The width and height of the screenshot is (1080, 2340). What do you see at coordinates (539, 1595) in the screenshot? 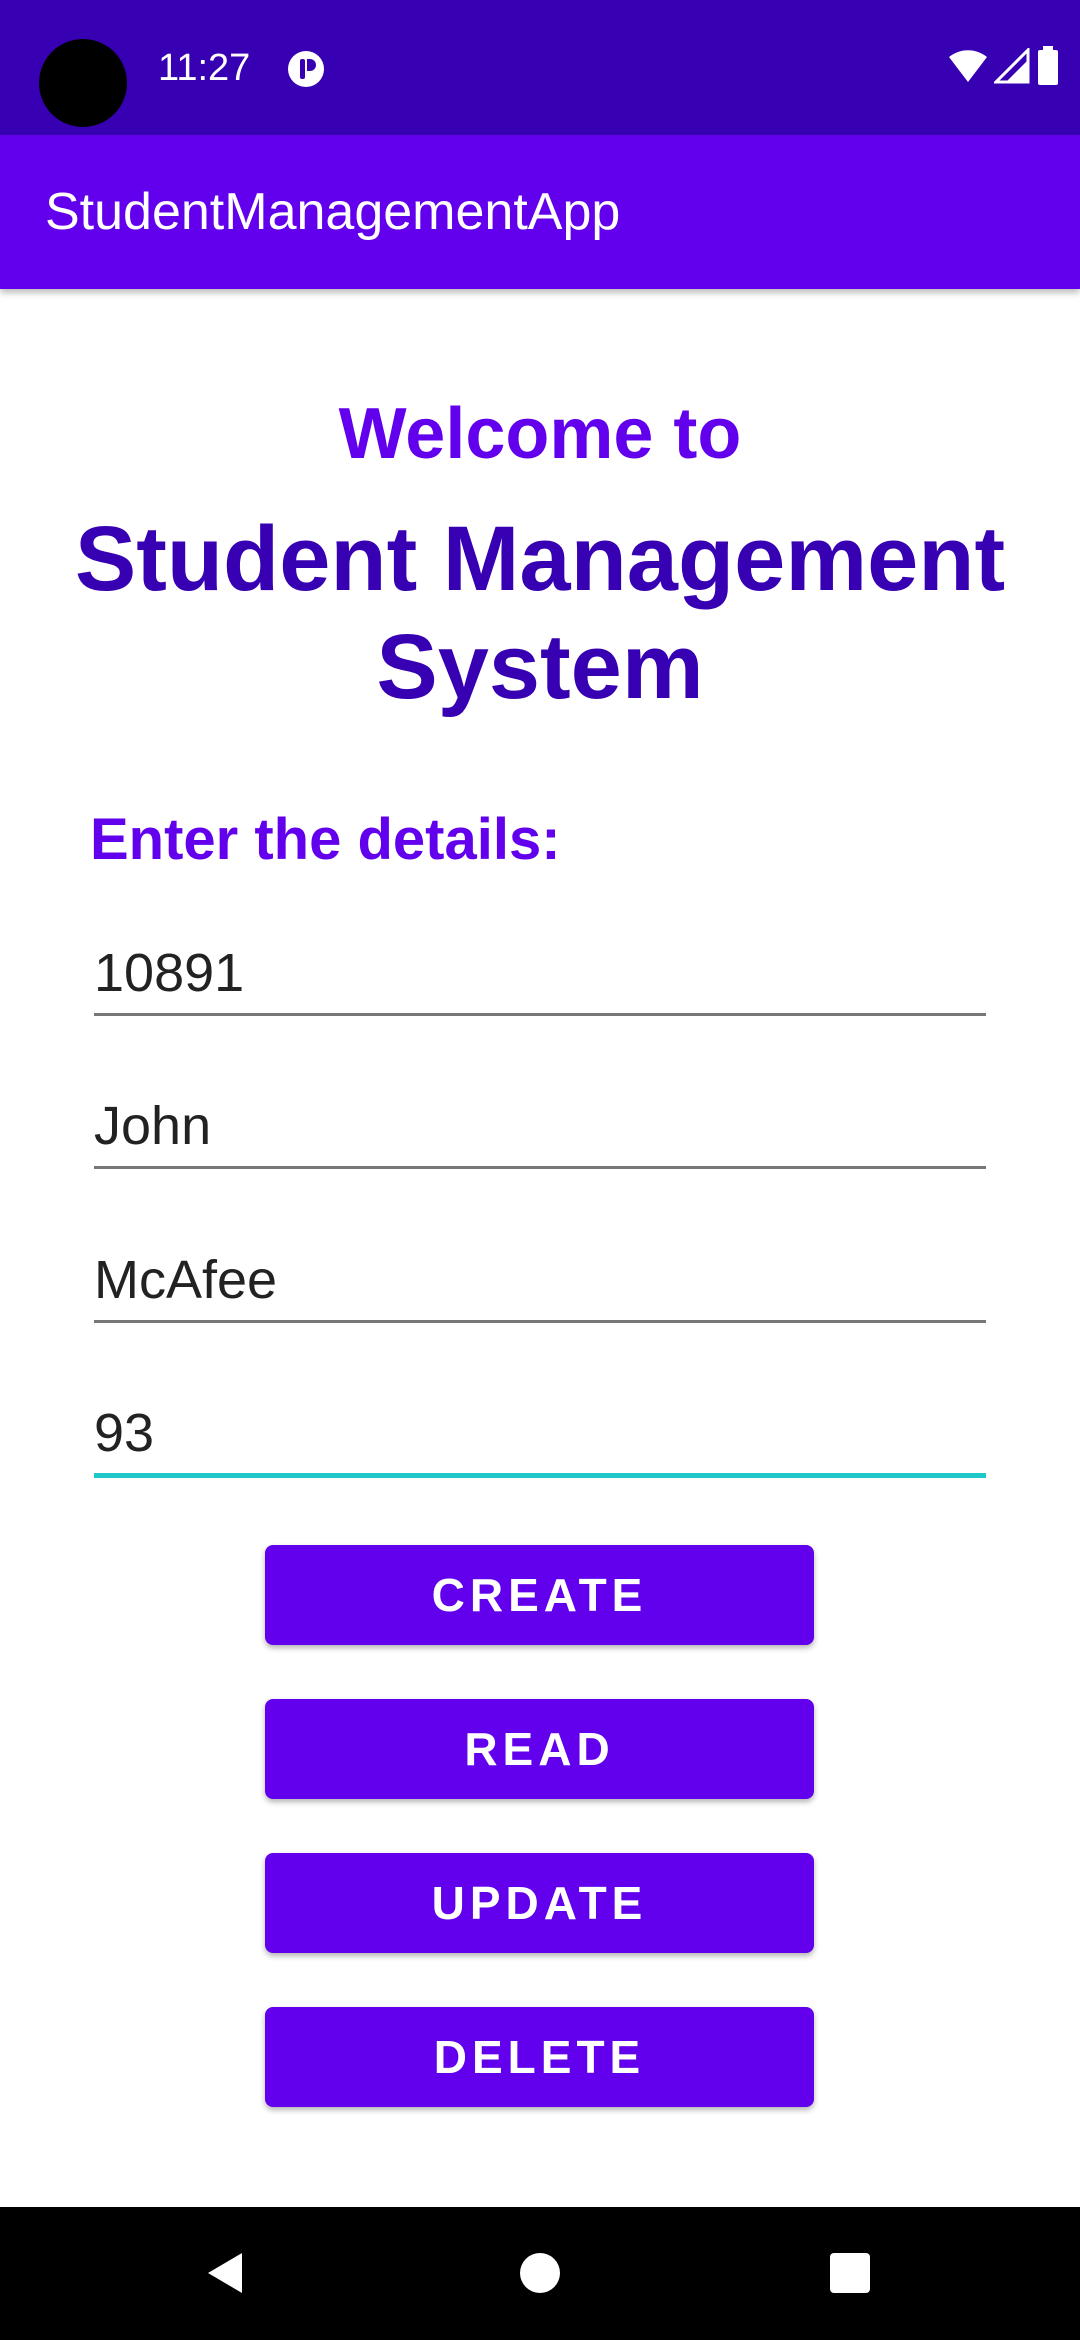
I see `create-button: CREATE` at bounding box center [539, 1595].